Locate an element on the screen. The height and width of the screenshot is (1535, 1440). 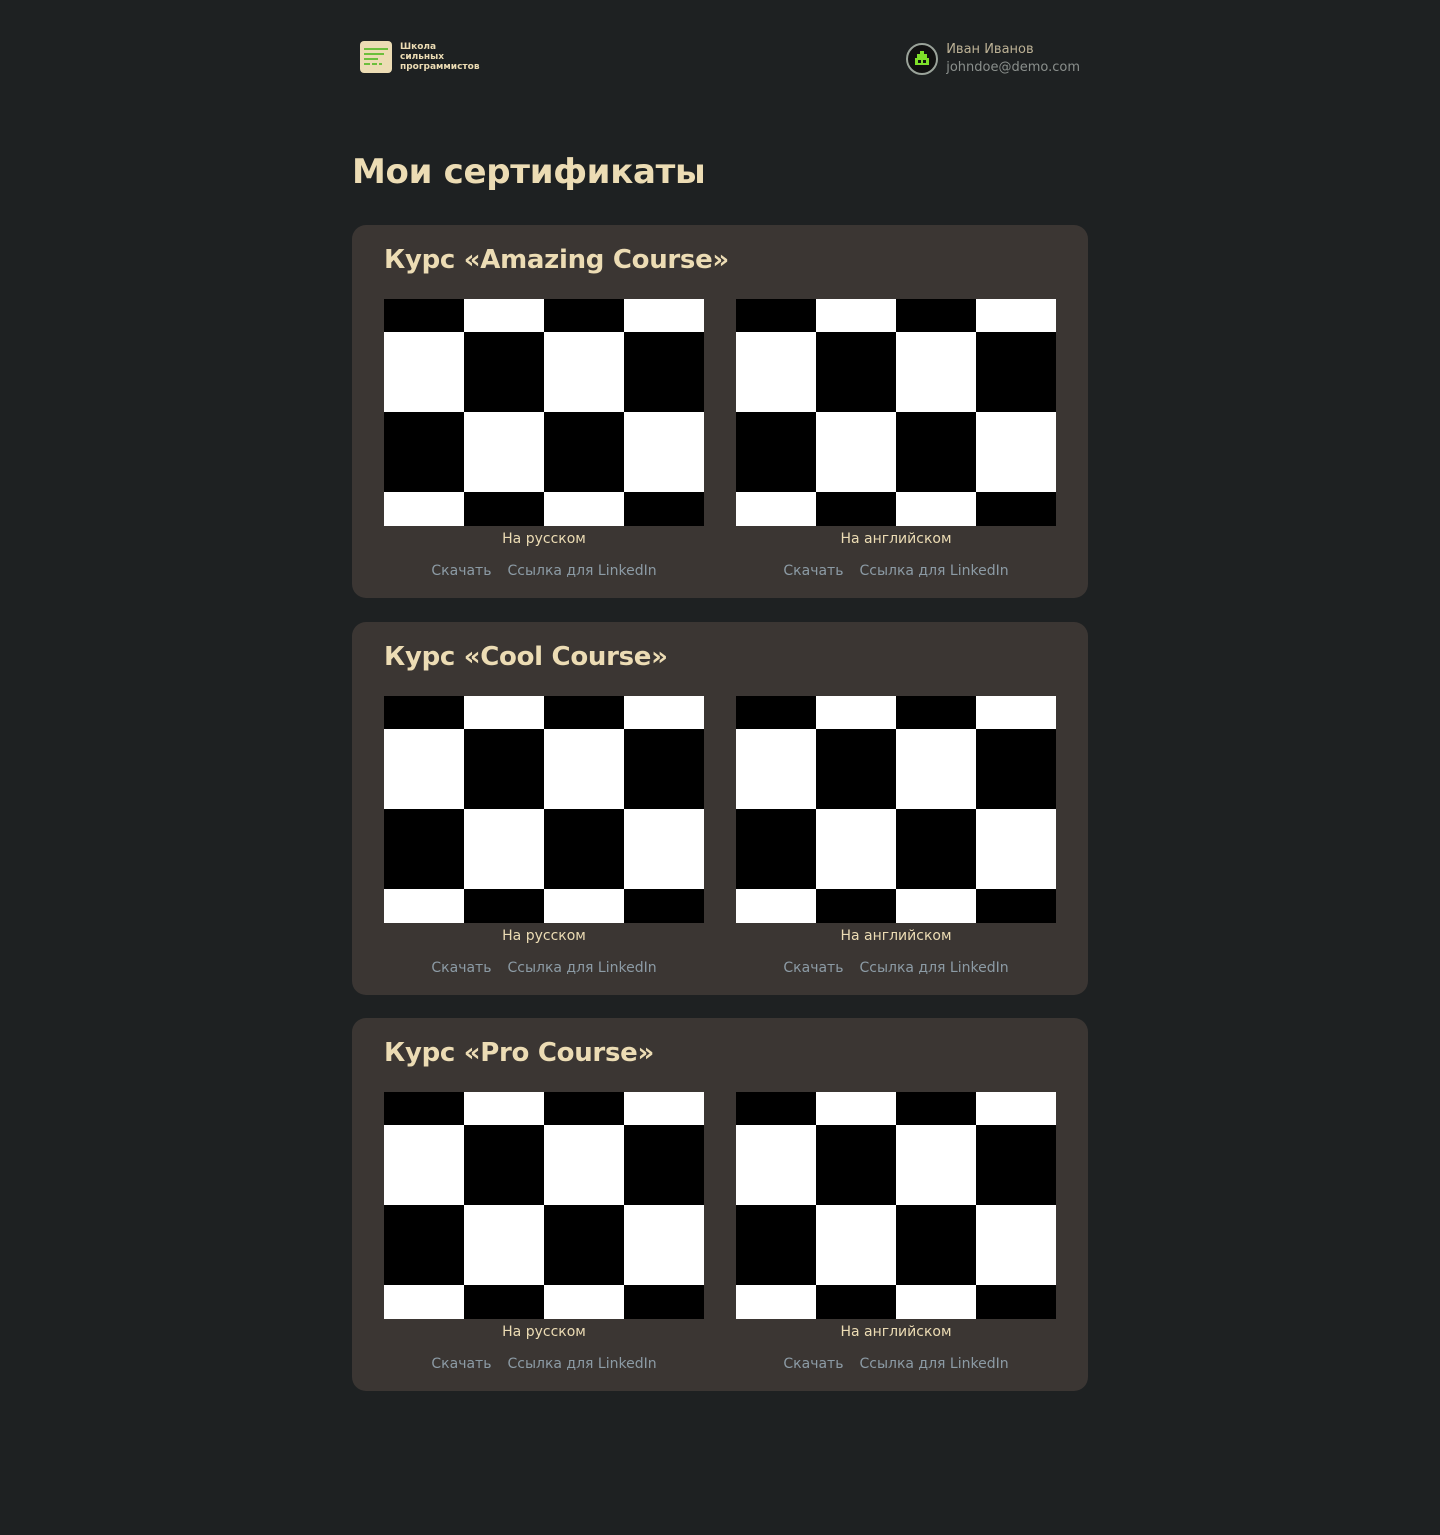
page-title: Мои сертификаты is located at coordinates (529, 172).